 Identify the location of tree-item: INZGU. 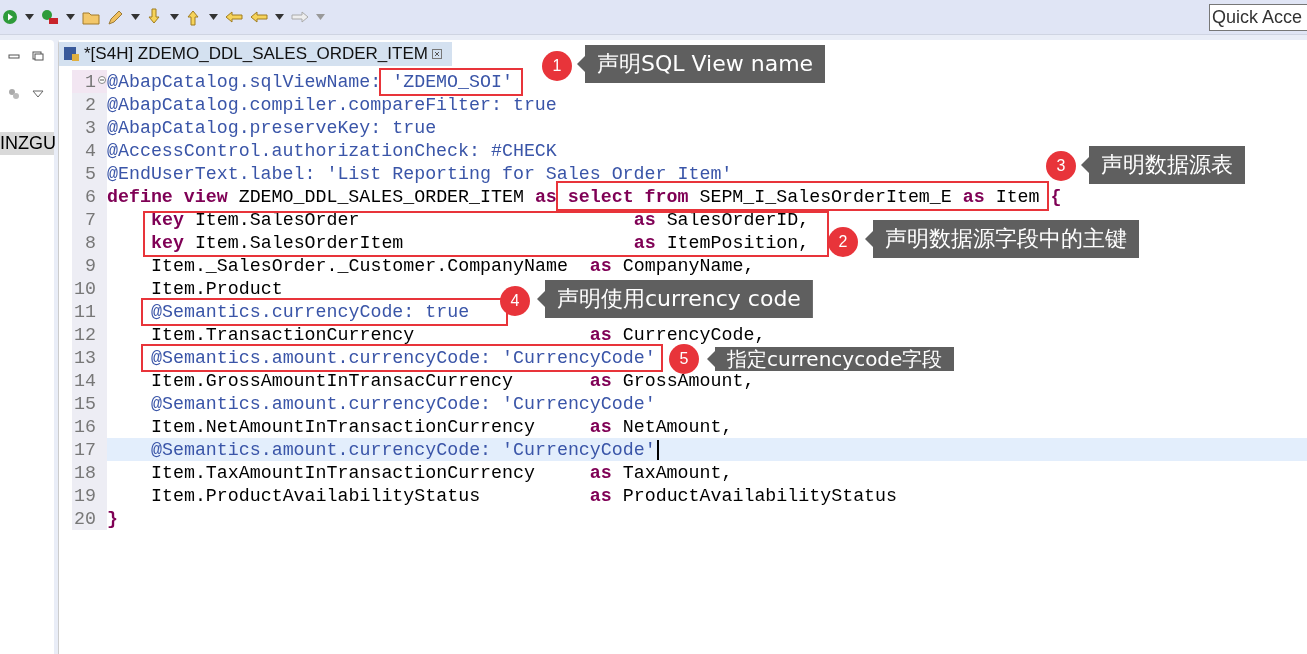
(27, 143).